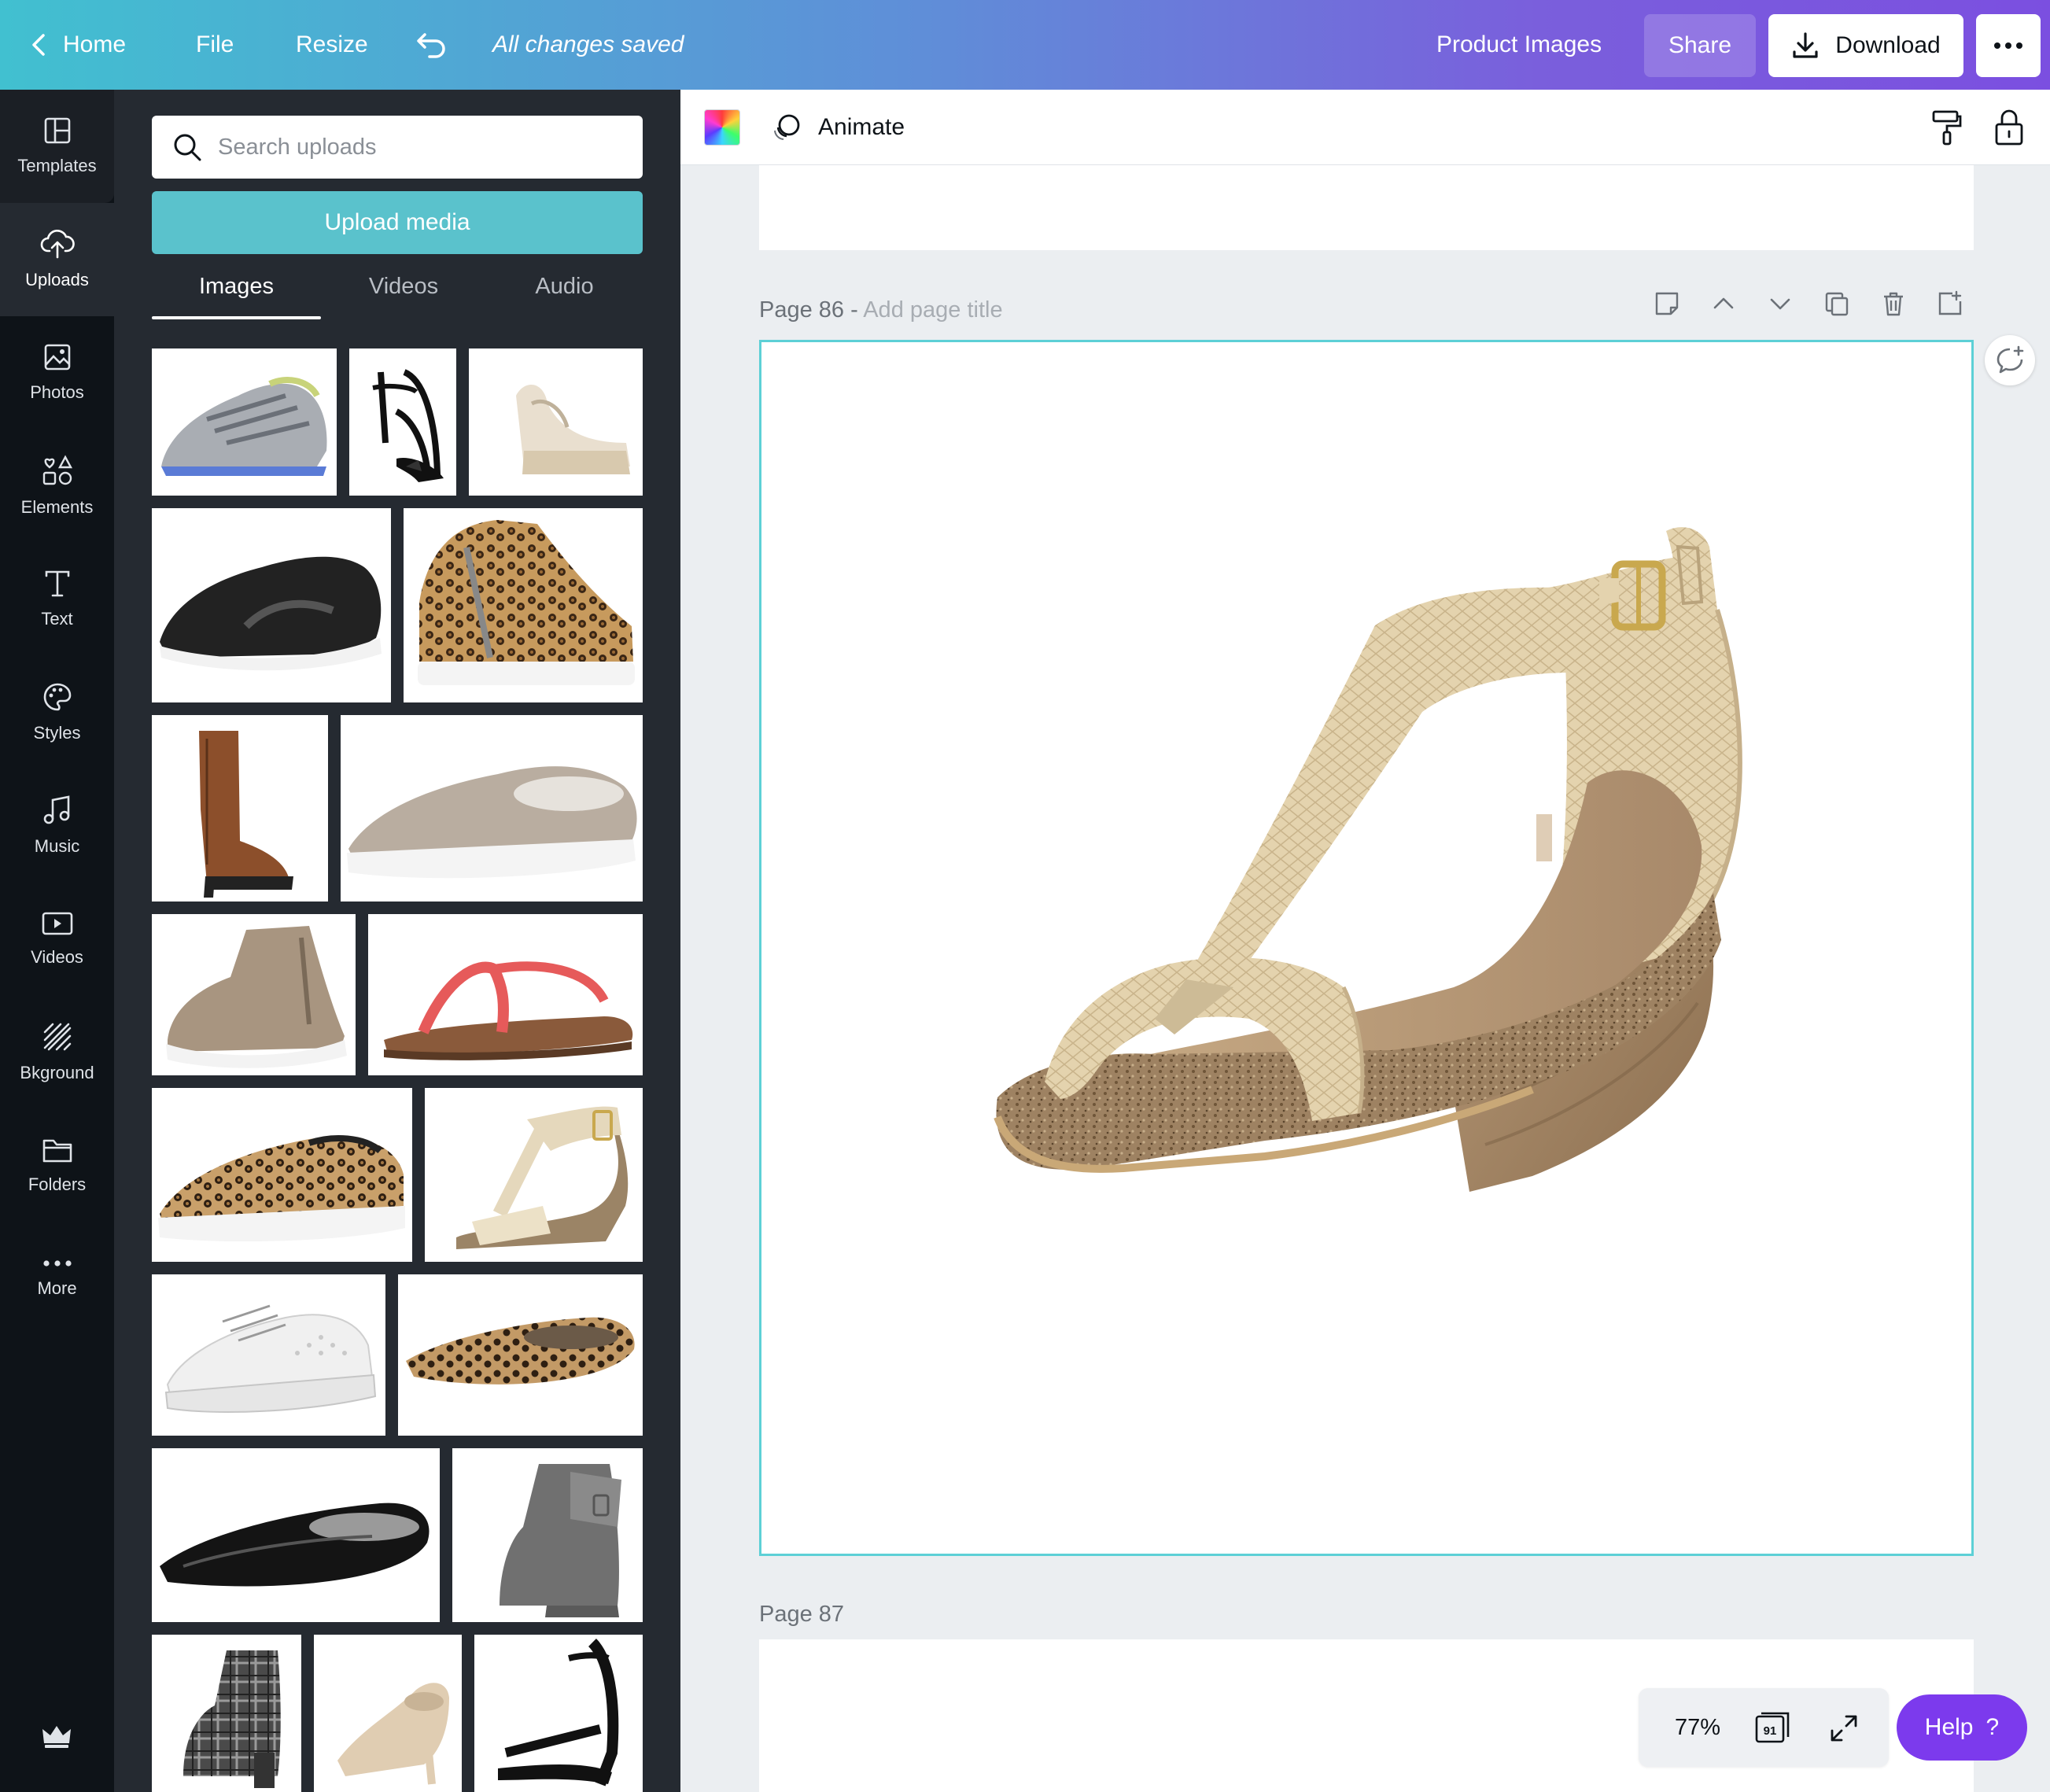 Image resolution: width=2050 pixels, height=1792 pixels. I want to click on design-title: Product Images, so click(1519, 45).